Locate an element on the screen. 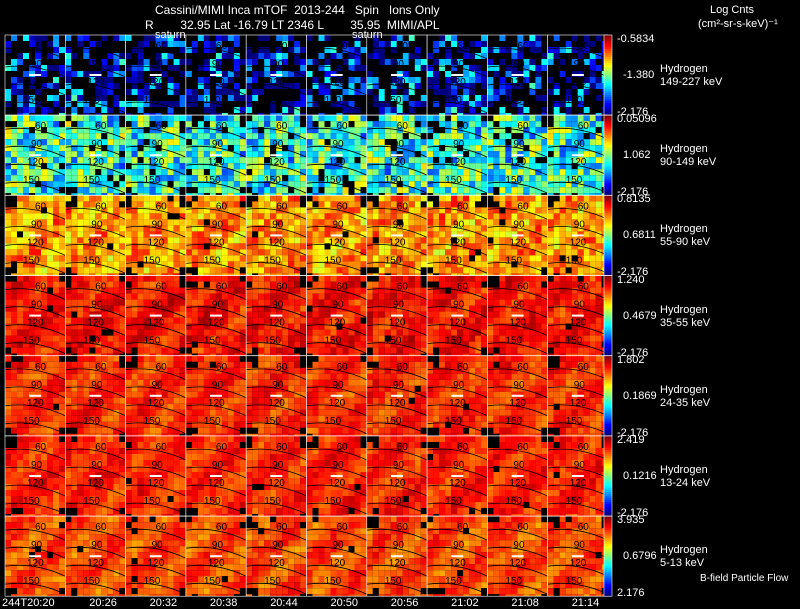  heatmap-panel: 6090120150 is located at coordinates (337, 155).